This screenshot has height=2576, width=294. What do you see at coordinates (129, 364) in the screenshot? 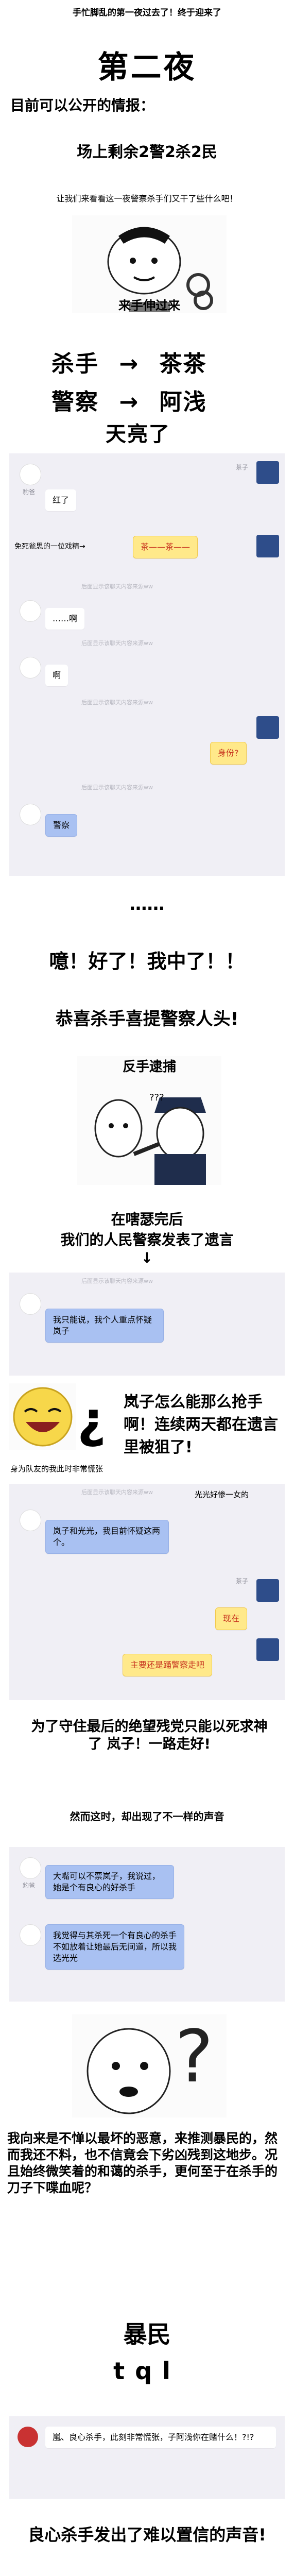
I see `pair1-arrow: →` at bounding box center [129, 364].